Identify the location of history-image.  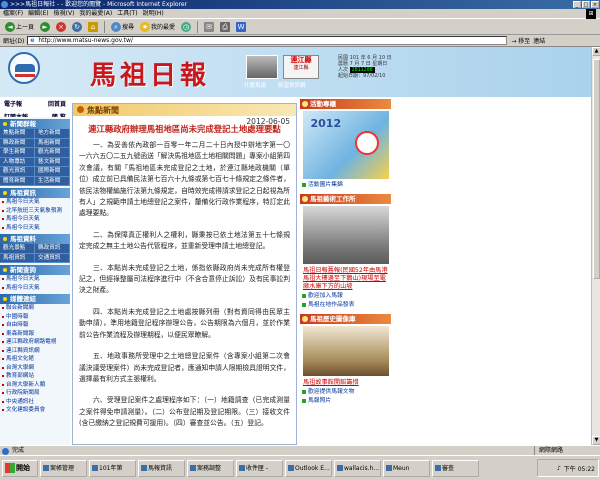
(345, 351).